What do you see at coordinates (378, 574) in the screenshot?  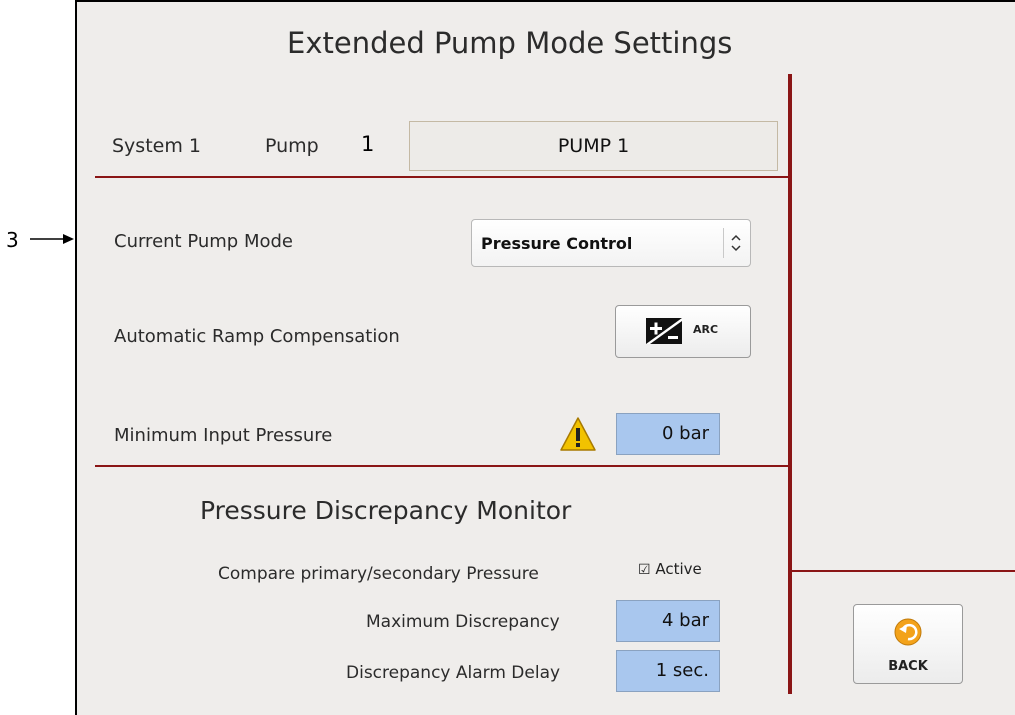 I see `compare-pressure-label: Compare primary/secondary Pressure` at bounding box center [378, 574].